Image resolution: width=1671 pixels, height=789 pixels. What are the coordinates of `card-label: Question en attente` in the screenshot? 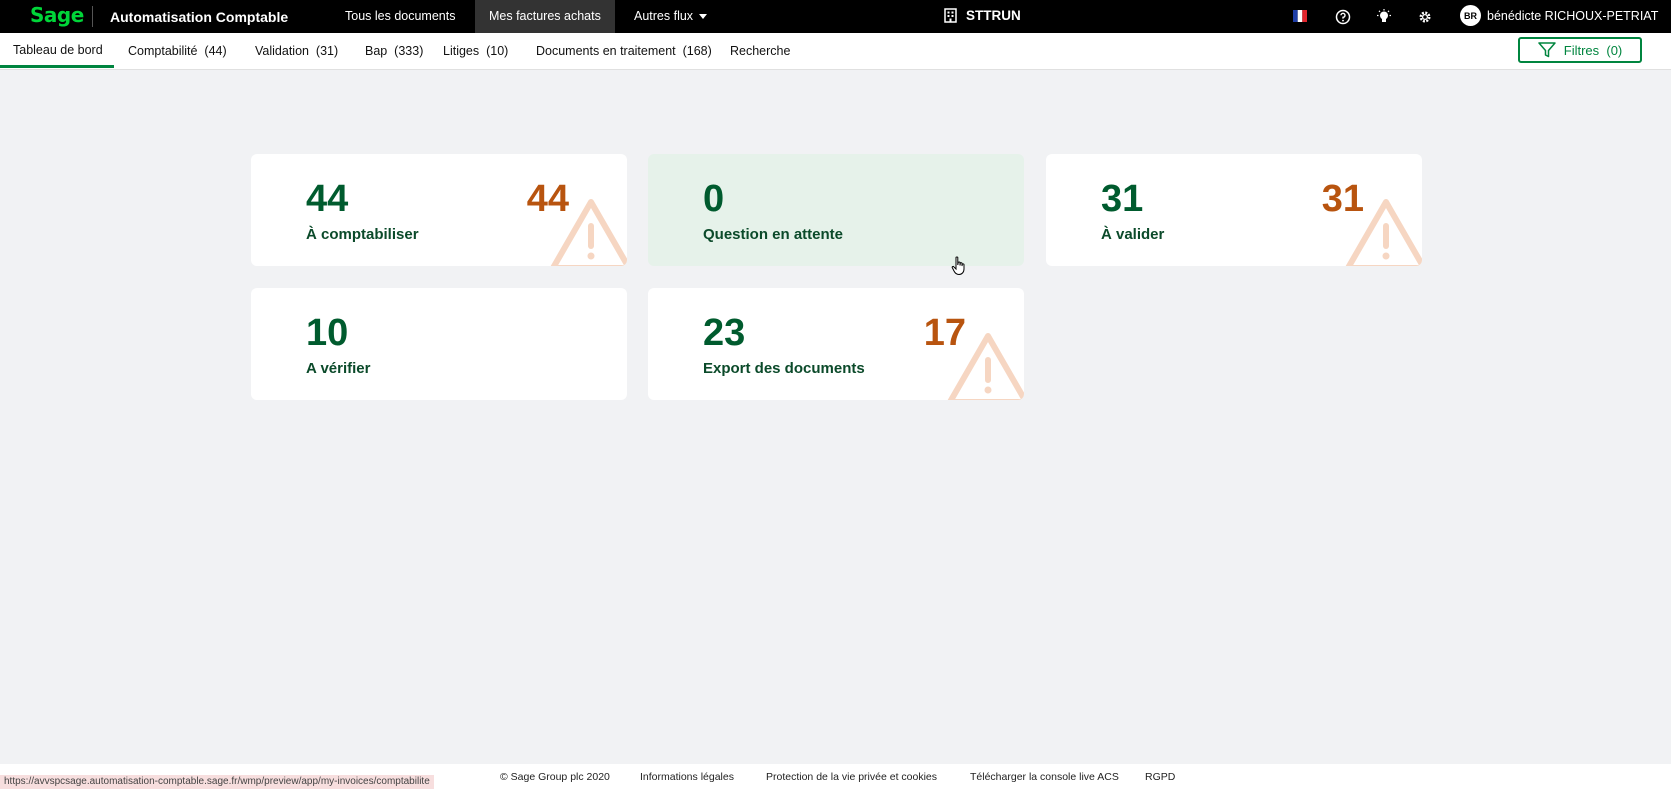 It's located at (773, 234).